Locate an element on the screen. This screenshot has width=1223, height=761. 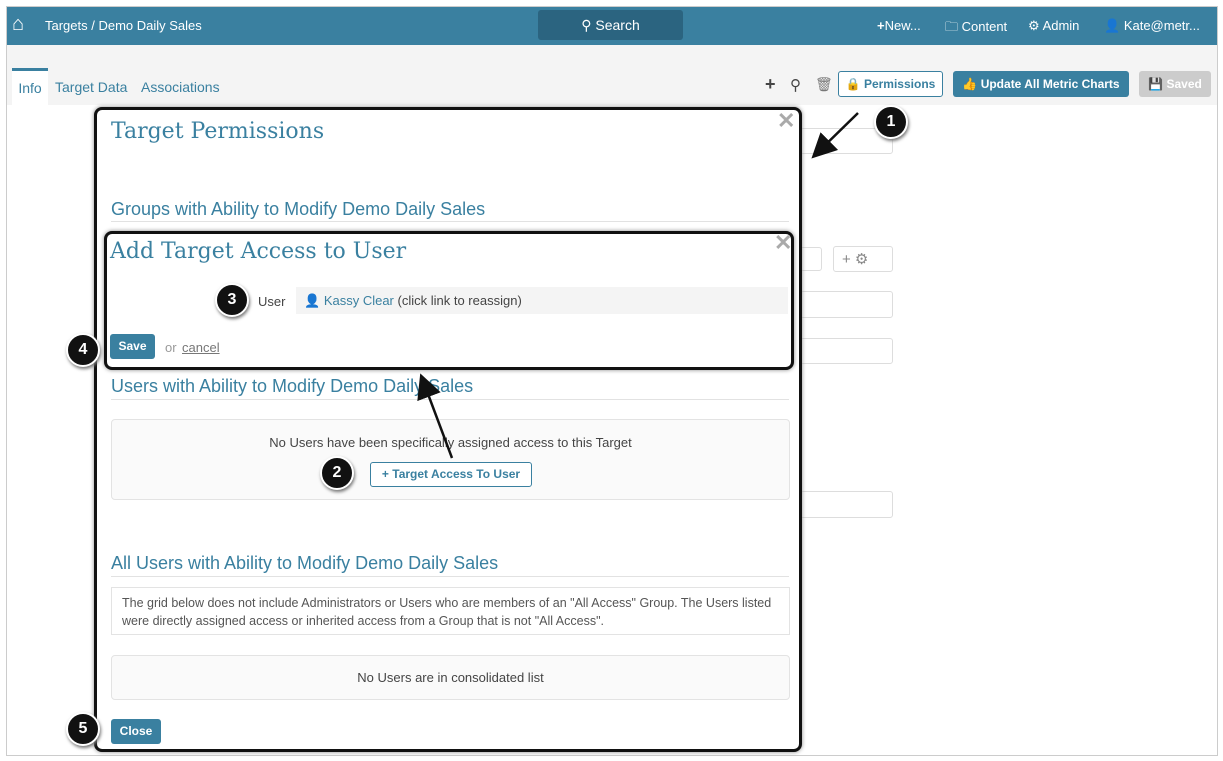
callout-5: 5 is located at coordinates (83, 729).